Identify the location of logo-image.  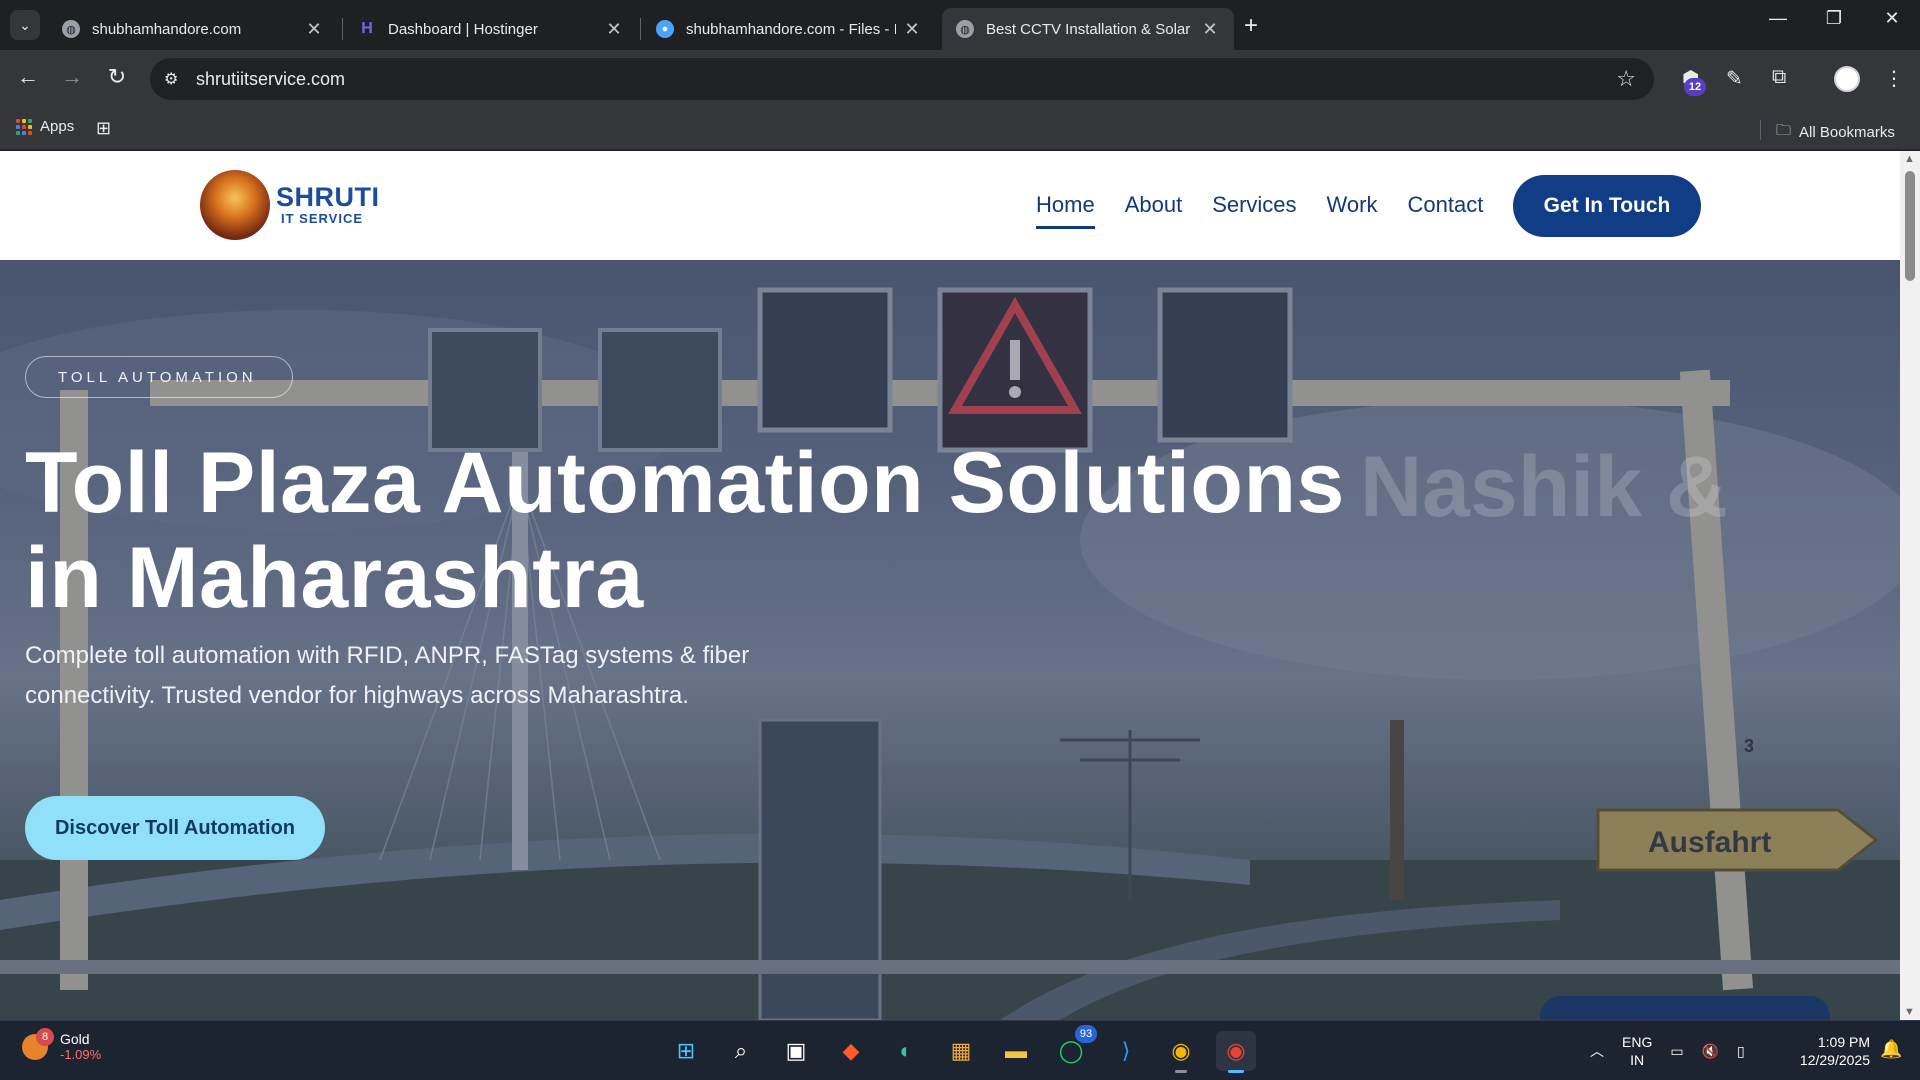
(235, 205).